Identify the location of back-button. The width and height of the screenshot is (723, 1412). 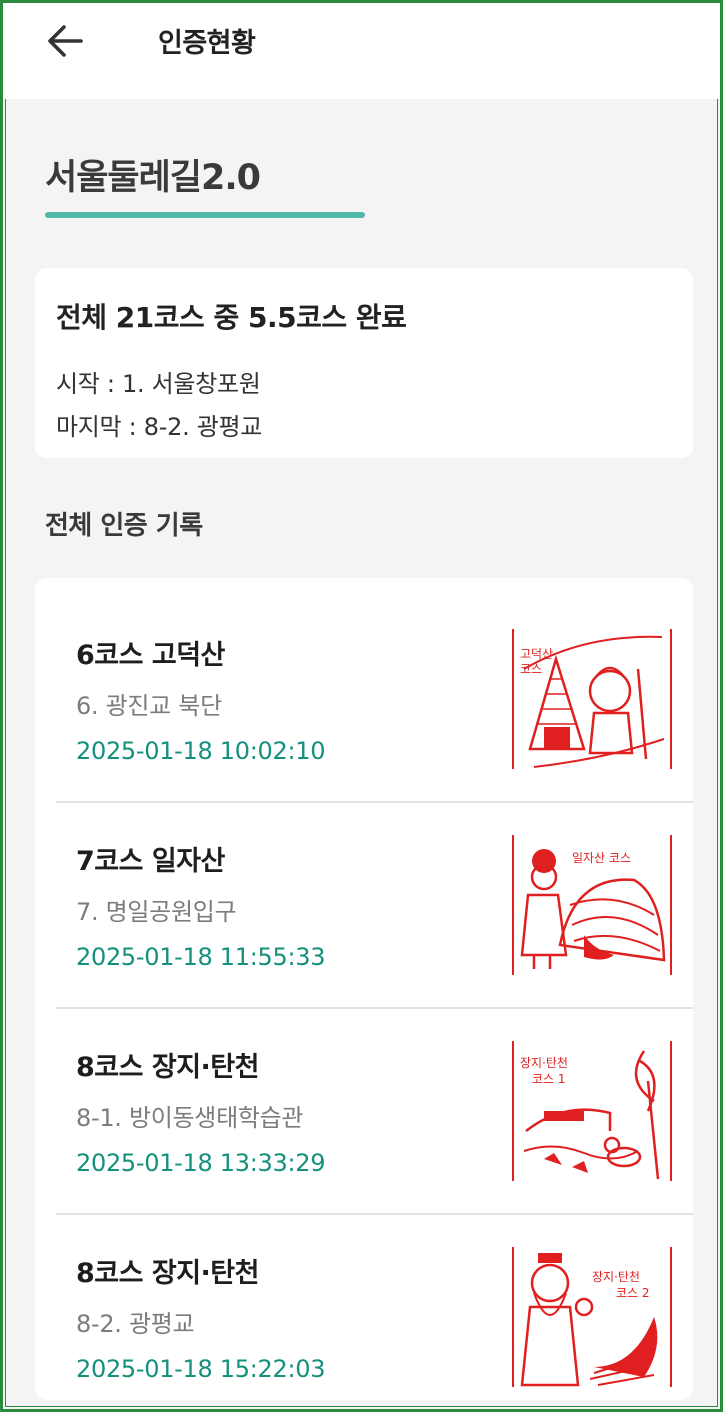
(65, 41).